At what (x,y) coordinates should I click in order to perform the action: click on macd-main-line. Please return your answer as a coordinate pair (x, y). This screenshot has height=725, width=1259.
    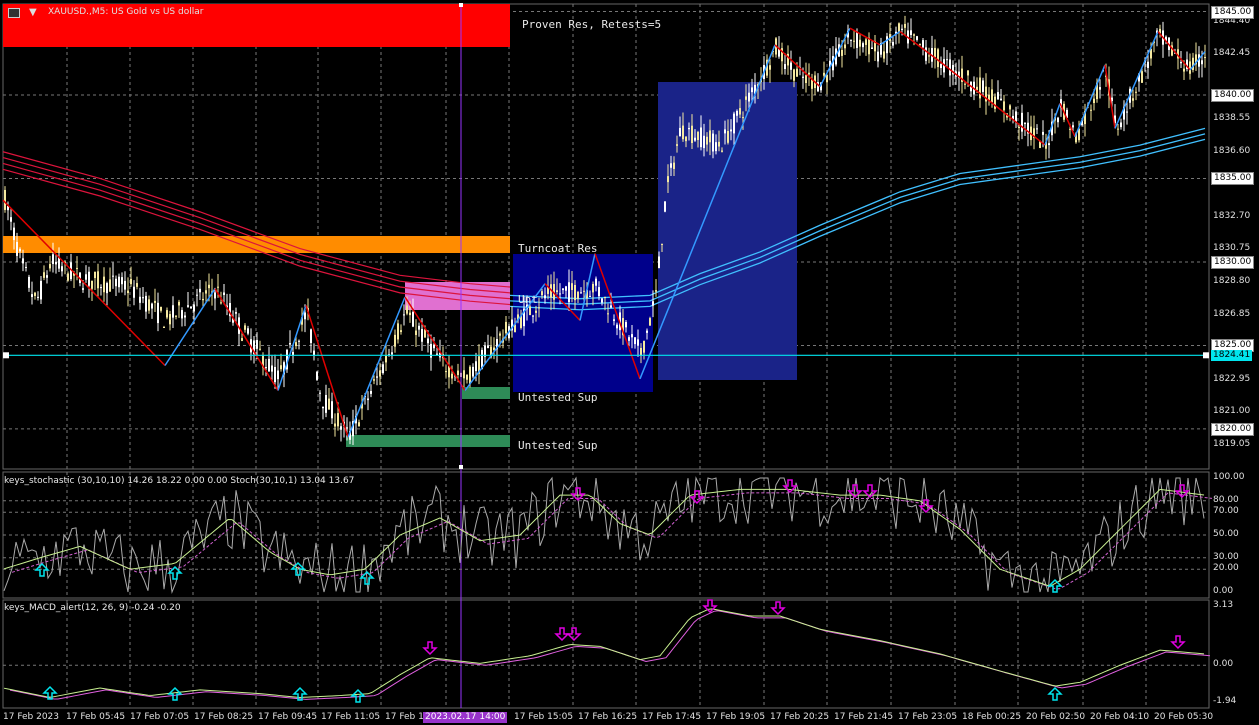
    Looking at the image, I should click on (604, 653).